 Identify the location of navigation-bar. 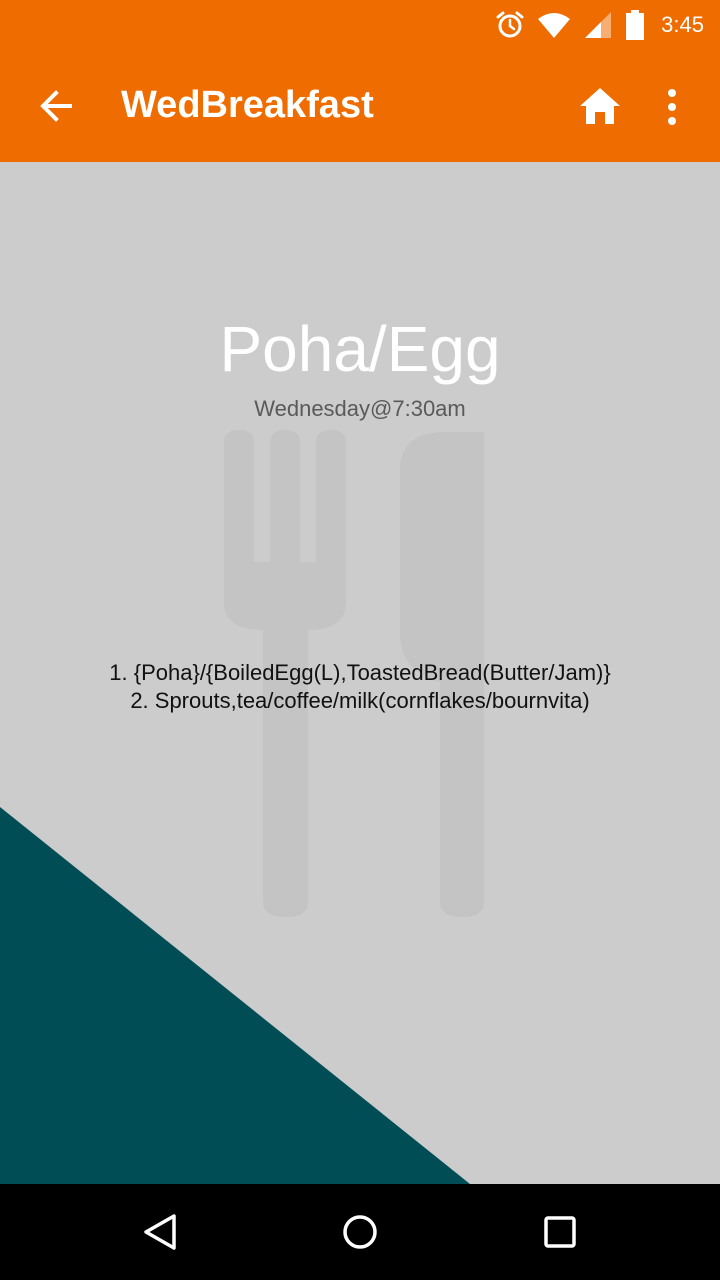
(360, 1232).